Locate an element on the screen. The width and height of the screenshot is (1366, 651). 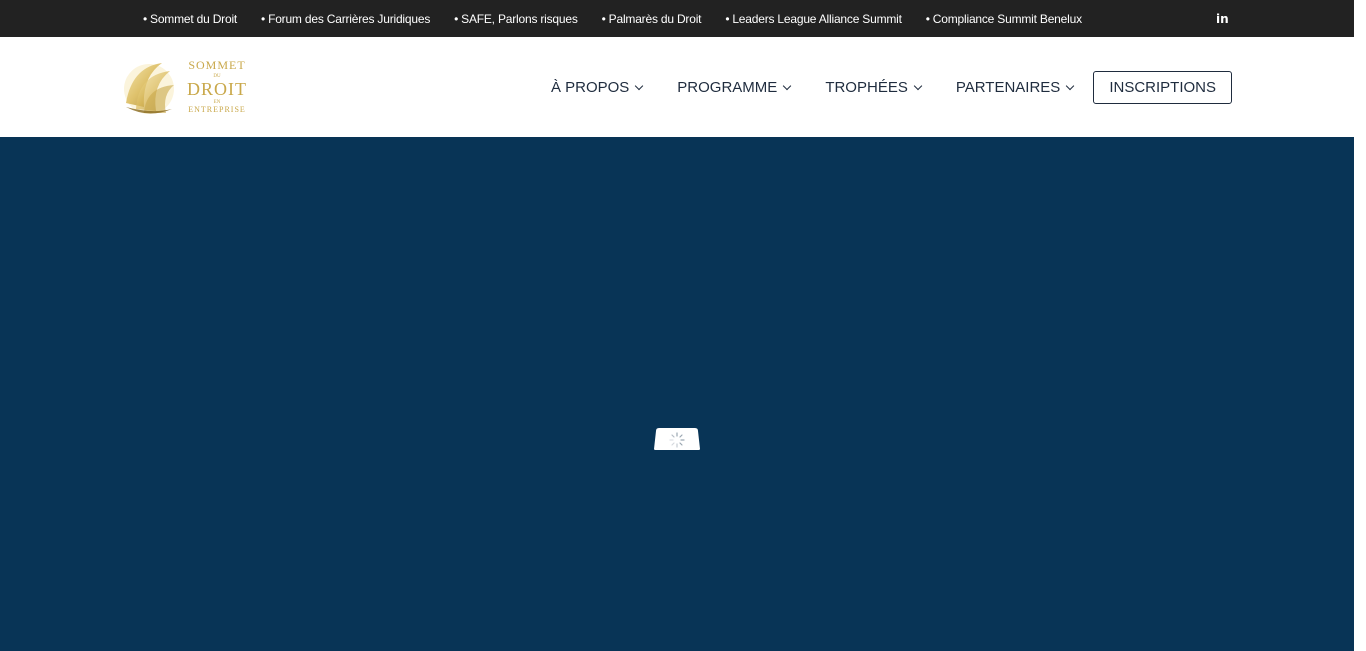
nav-item-a-propos: À PROPOS is located at coordinates (597, 87).